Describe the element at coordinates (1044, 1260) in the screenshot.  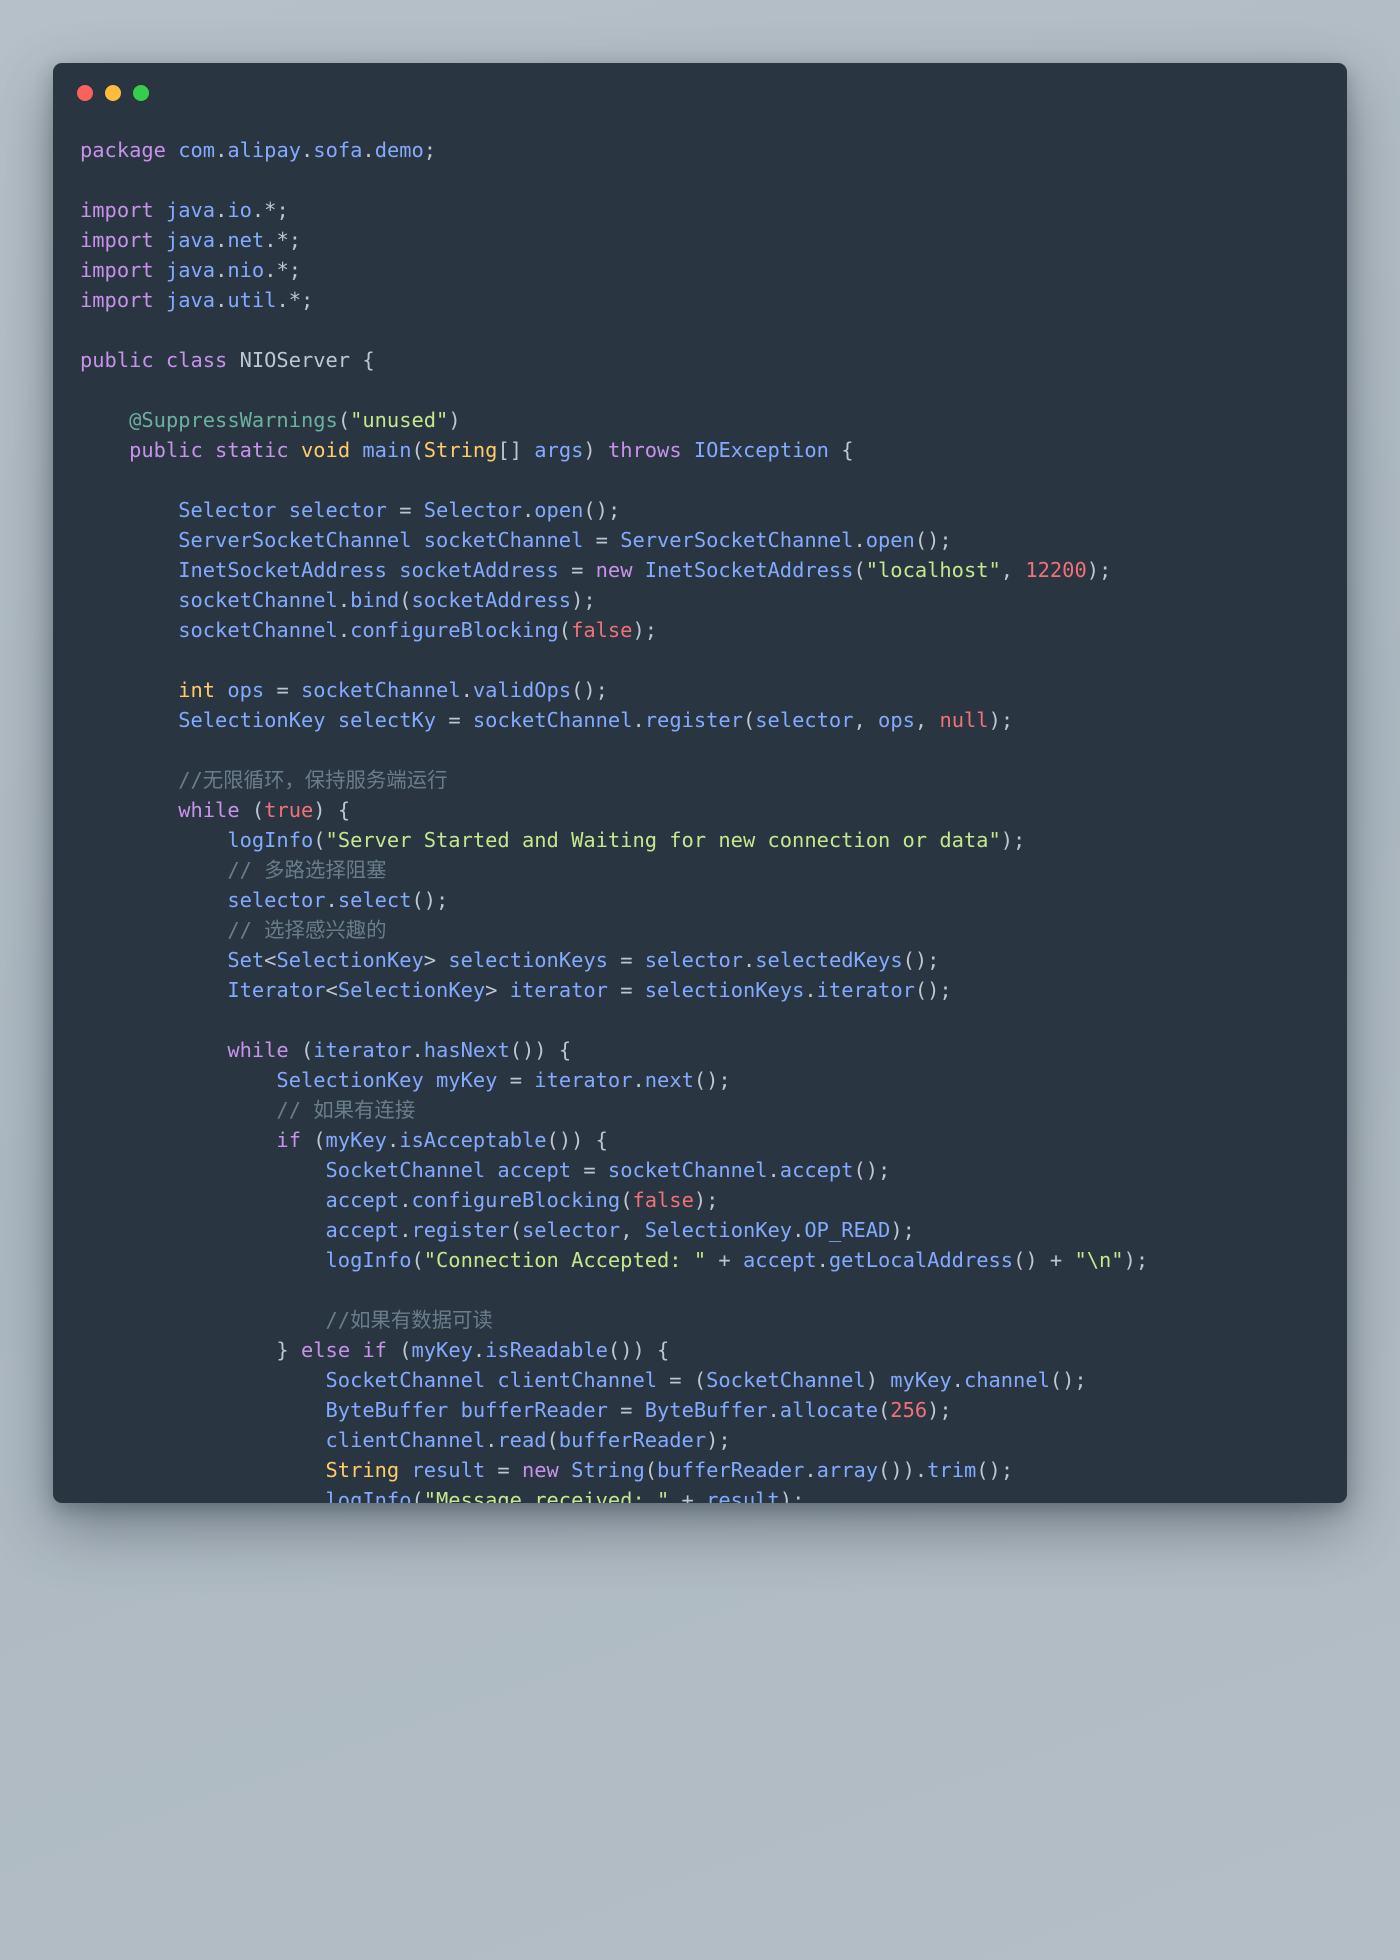
I see `code-token-pun: () +` at that location.